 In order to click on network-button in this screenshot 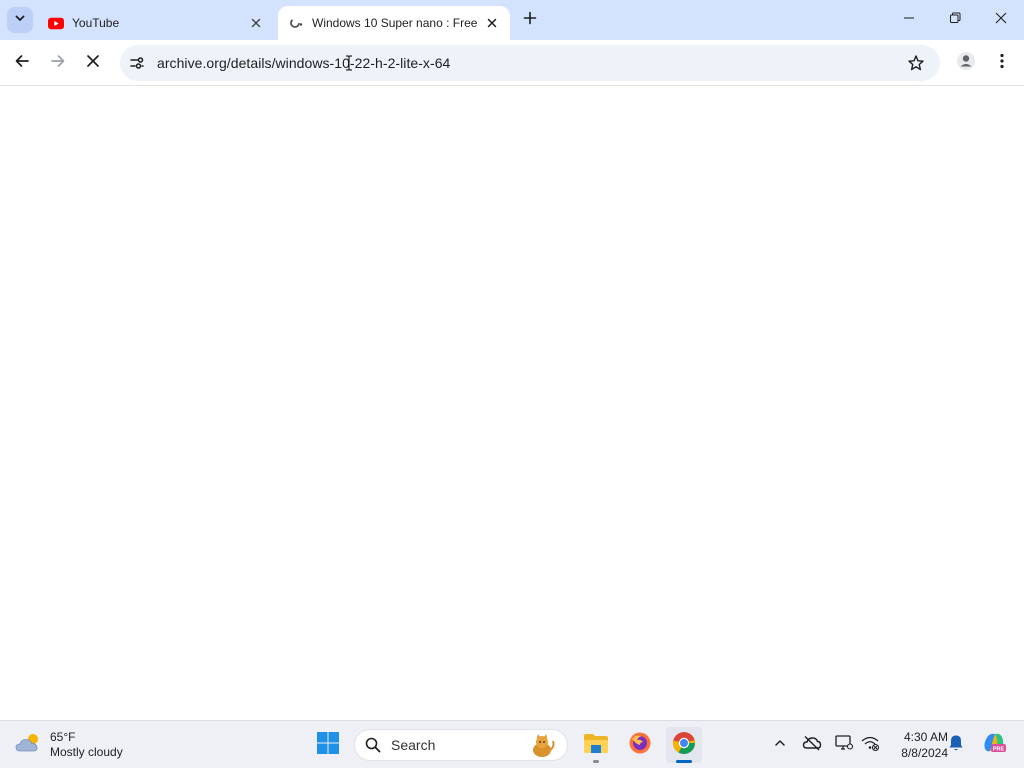, I will do `click(870, 745)`.